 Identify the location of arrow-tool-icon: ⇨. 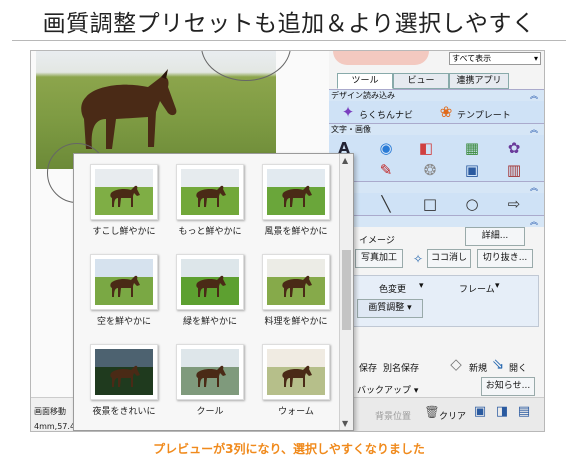
(514, 204).